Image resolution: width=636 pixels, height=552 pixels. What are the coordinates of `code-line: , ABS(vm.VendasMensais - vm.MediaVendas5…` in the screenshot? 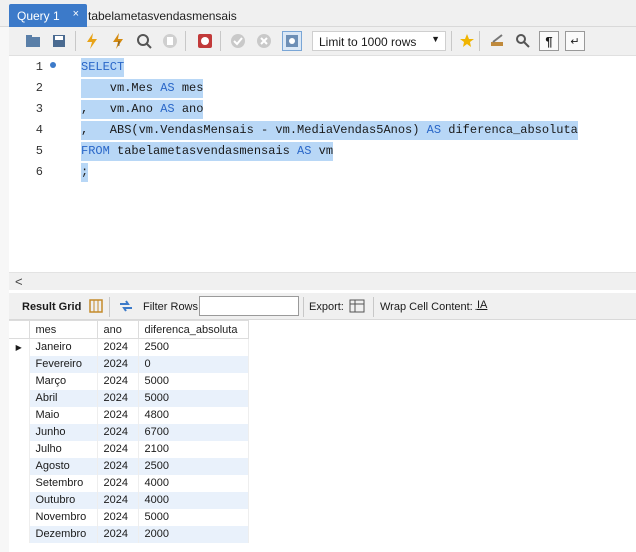 It's located at (329, 130).